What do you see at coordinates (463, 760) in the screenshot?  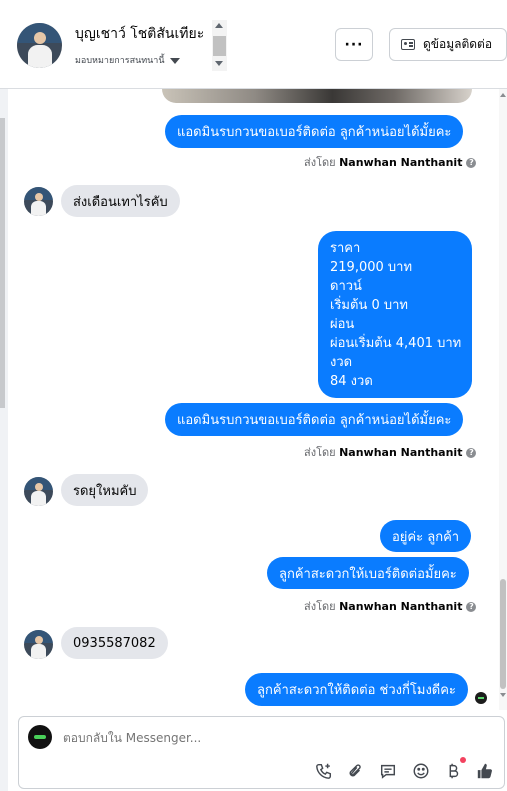 I see `notification-dot` at bounding box center [463, 760].